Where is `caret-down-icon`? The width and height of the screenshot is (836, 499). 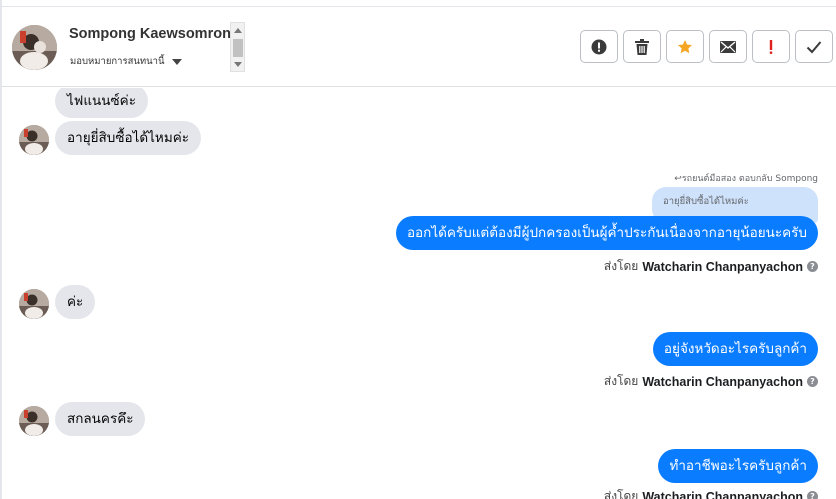
caret-down-icon is located at coordinates (176, 61).